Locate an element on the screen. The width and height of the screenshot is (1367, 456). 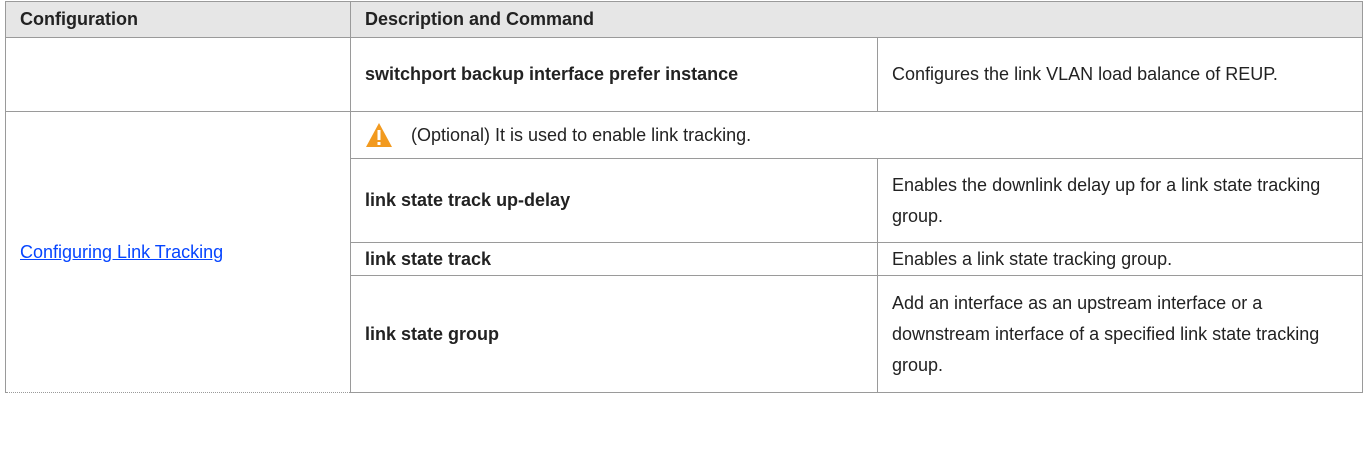
warning-icon is located at coordinates (379, 135).